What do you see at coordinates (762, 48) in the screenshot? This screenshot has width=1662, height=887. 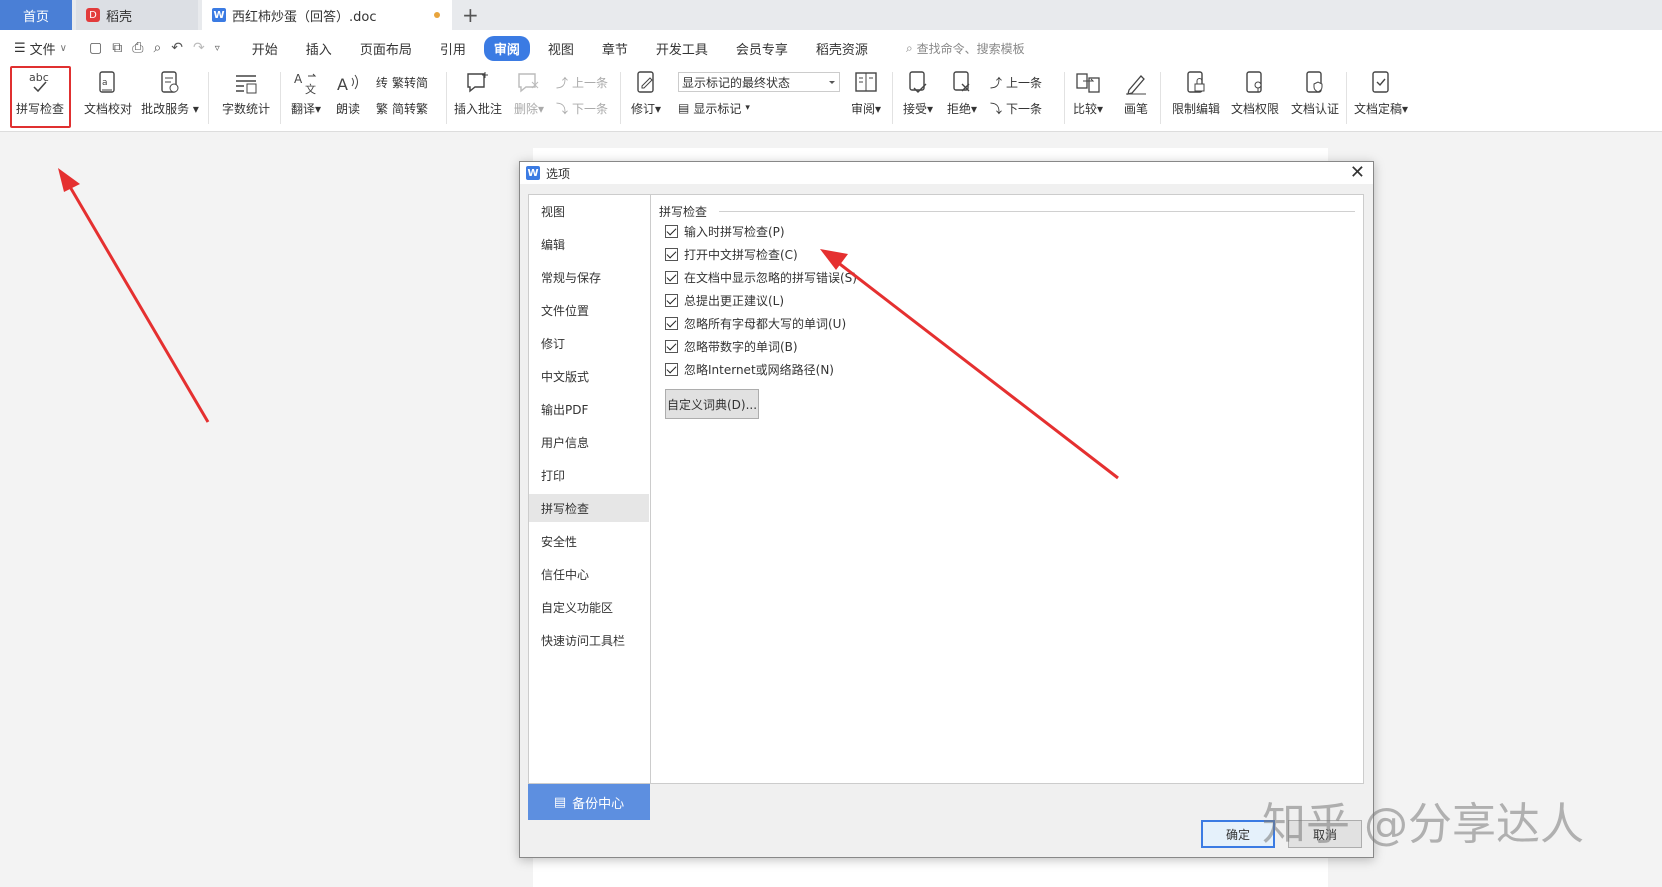 I see `menu-member: 会员专享` at bounding box center [762, 48].